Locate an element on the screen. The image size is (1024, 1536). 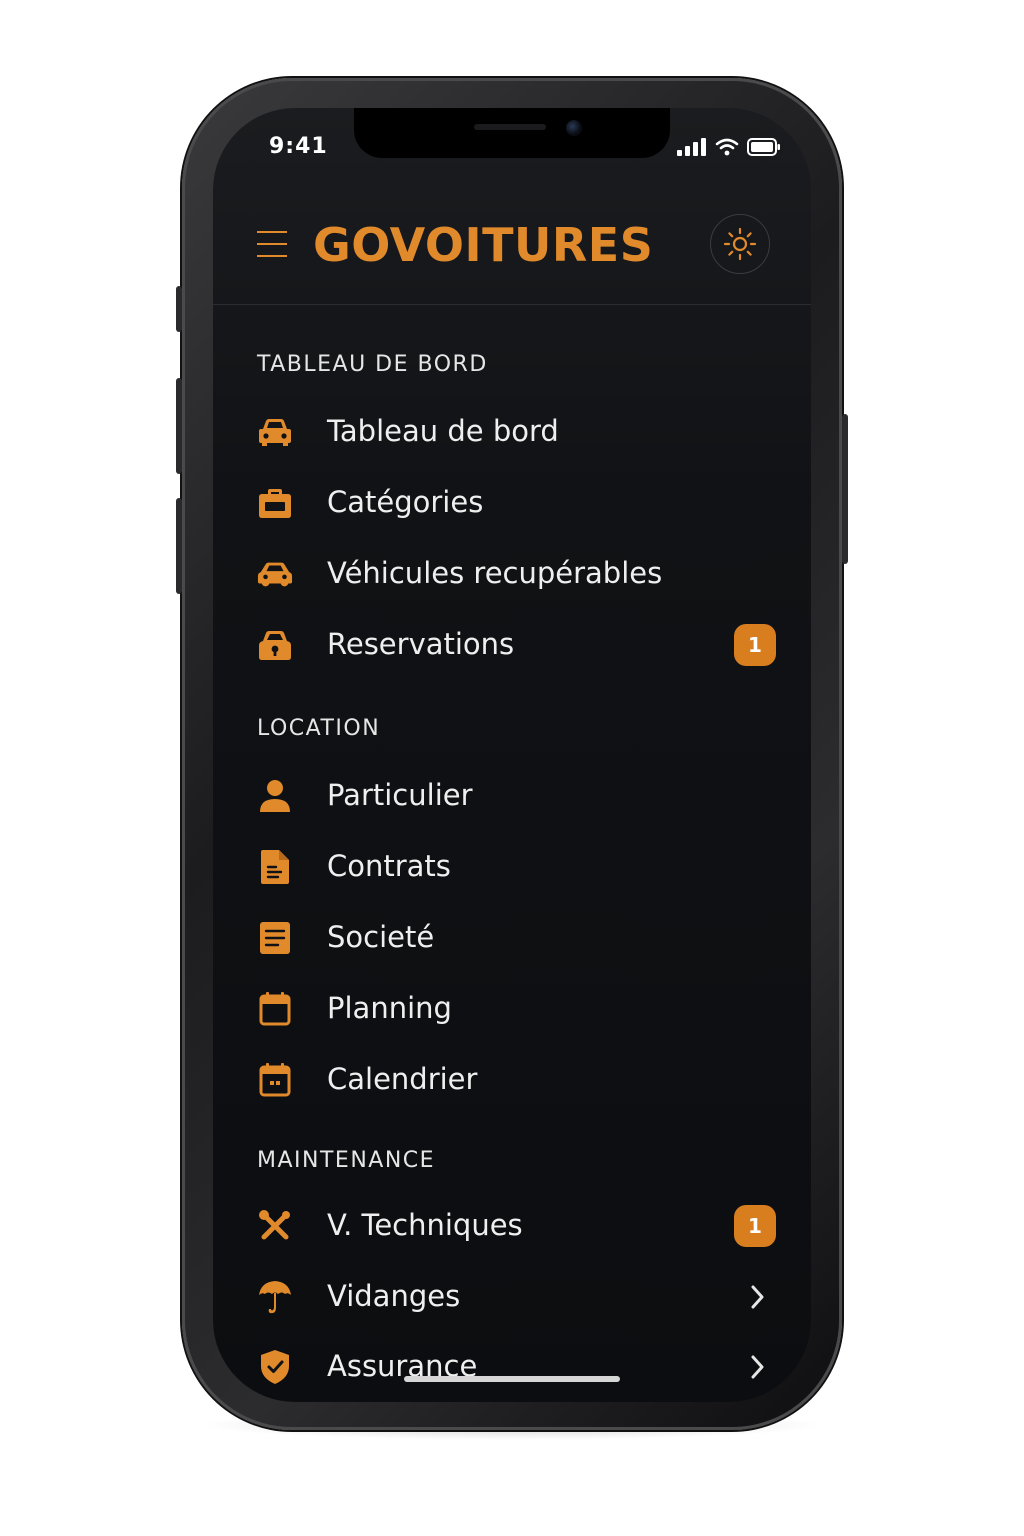
menu-item-tableau-de-bord: Tableau de bord is located at coordinates (512, 432).